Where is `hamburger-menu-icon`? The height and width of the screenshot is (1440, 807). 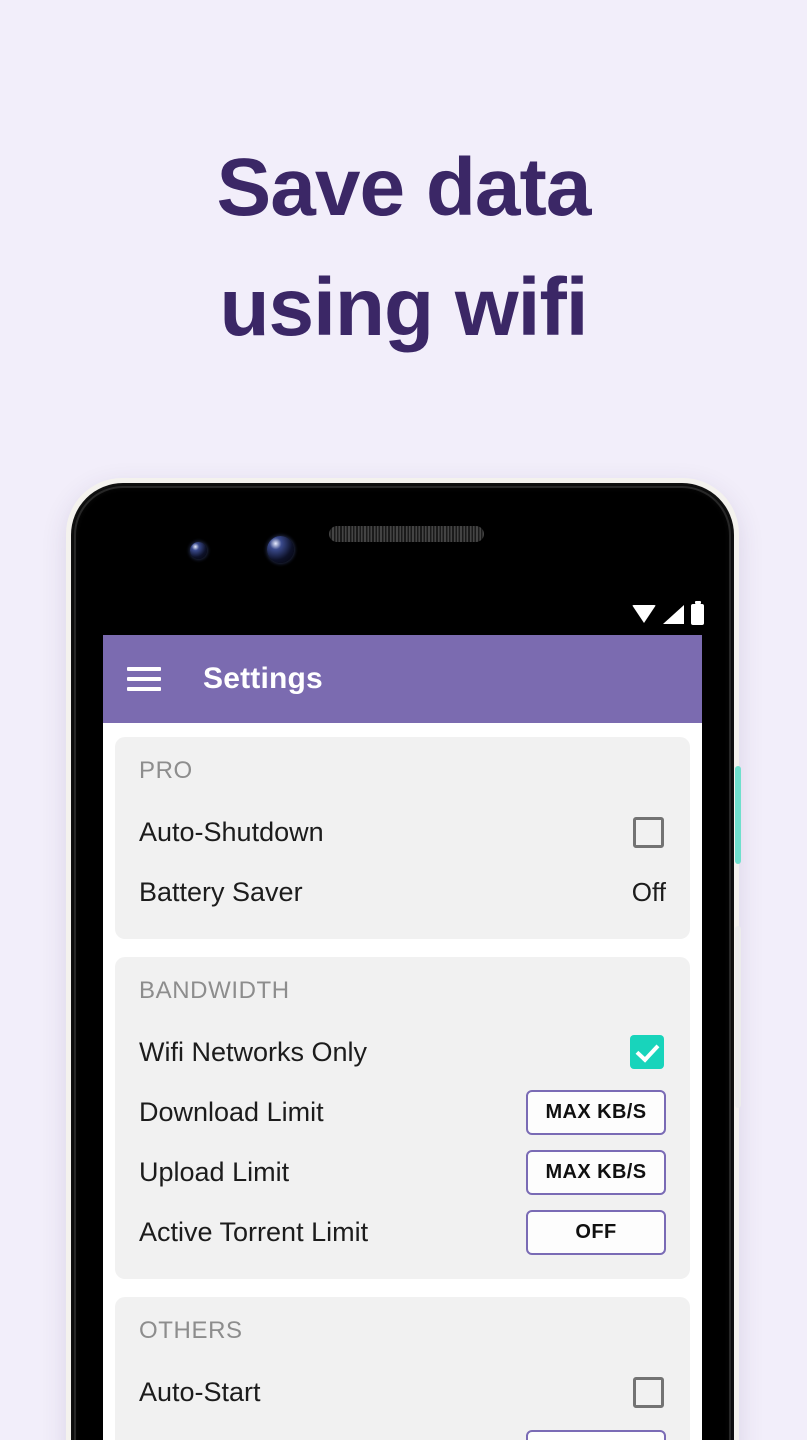 hamburger-menu-icon is located at coordinates (144, 679).